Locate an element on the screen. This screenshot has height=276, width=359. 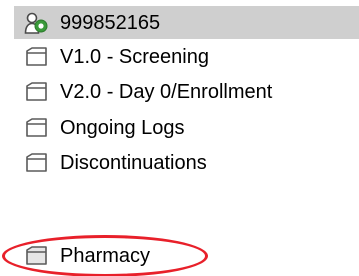
tree-item-label: 999852165 is located at coordinates (110, 22).